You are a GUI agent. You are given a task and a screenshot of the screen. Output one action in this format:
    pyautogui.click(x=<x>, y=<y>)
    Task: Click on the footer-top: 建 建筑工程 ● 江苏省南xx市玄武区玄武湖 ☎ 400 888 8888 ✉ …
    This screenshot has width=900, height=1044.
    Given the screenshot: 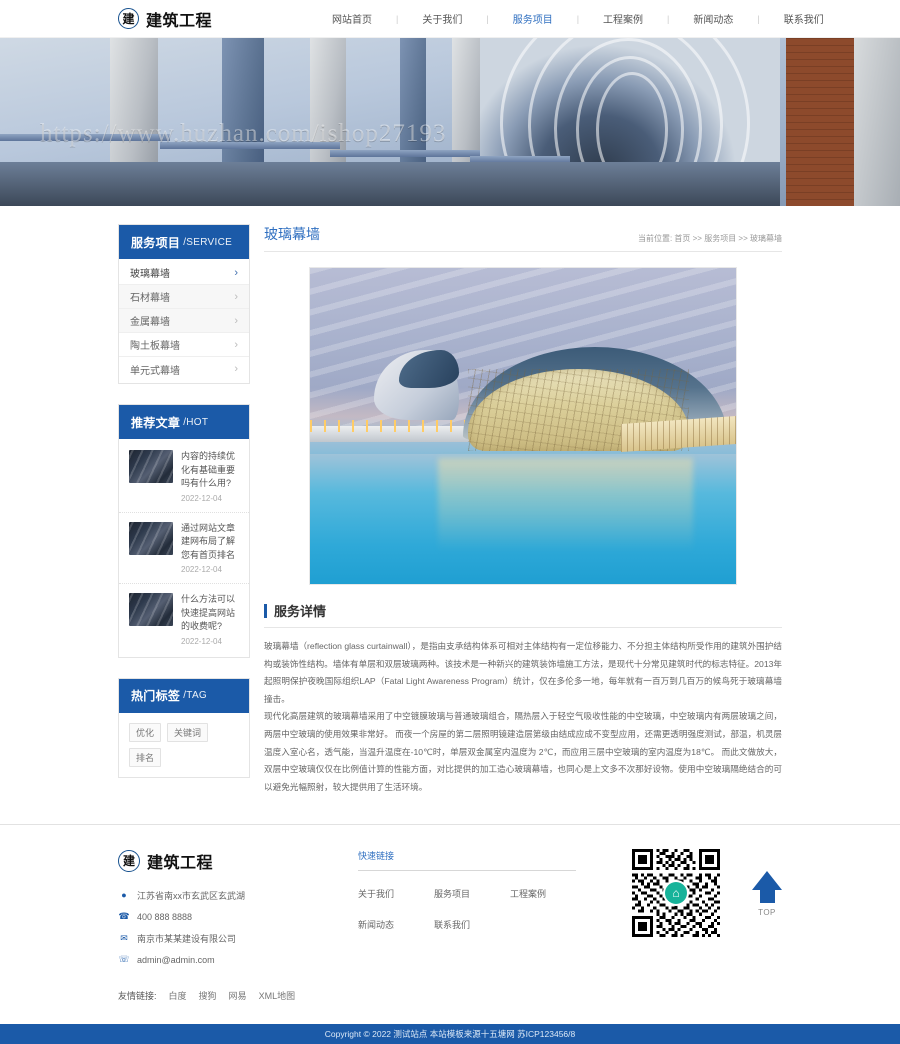 What is the action you would take?
    pyautogui.click(x=450, y=911)
    